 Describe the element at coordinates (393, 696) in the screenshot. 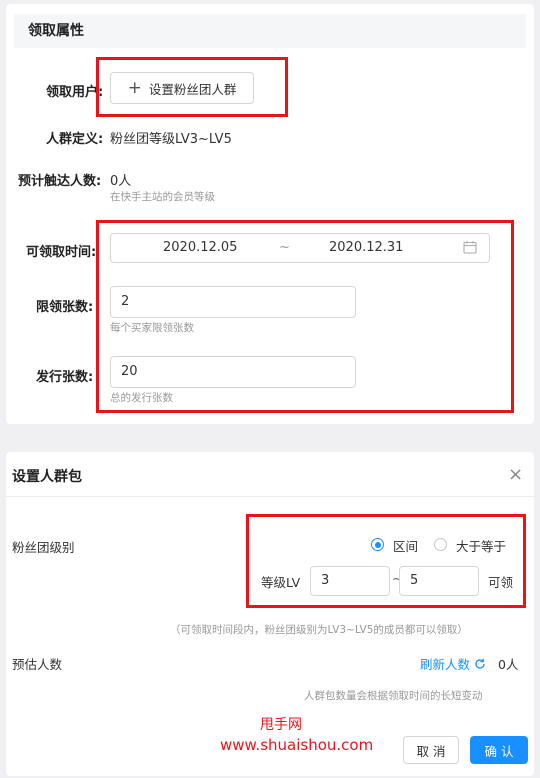

I see `estimate-hint: 人群包数量会根据领取时间的长短变动` at that location.